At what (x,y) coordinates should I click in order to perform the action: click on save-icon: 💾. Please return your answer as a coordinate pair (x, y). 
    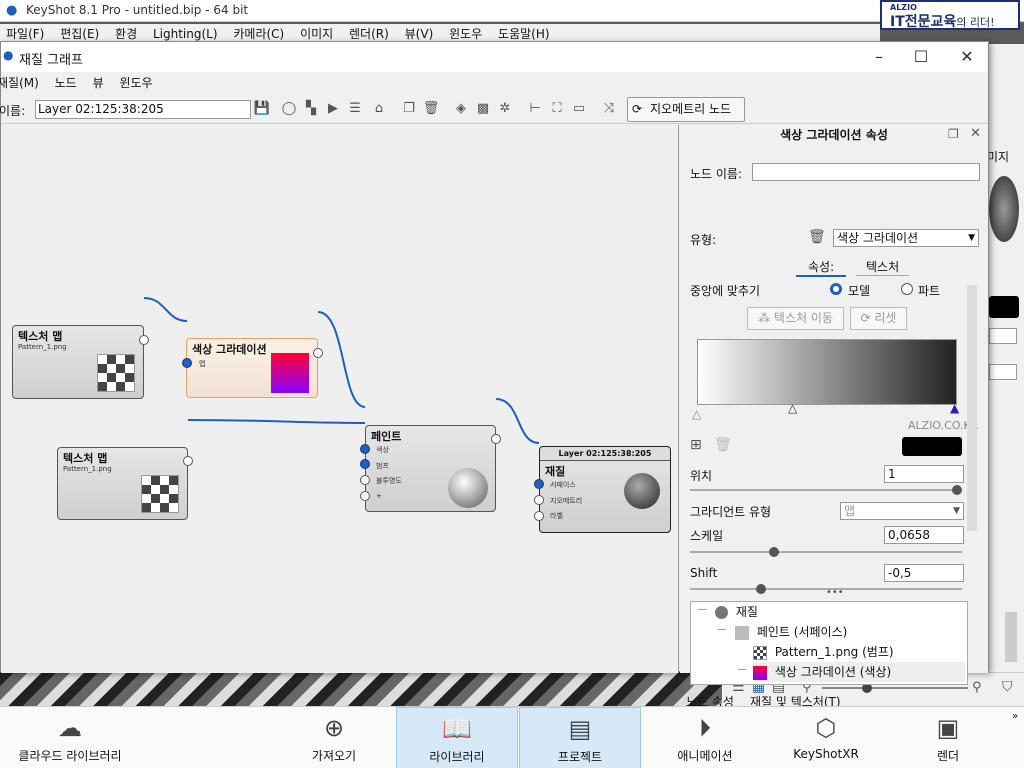
    Looking at the image, I should click on (262, 109).